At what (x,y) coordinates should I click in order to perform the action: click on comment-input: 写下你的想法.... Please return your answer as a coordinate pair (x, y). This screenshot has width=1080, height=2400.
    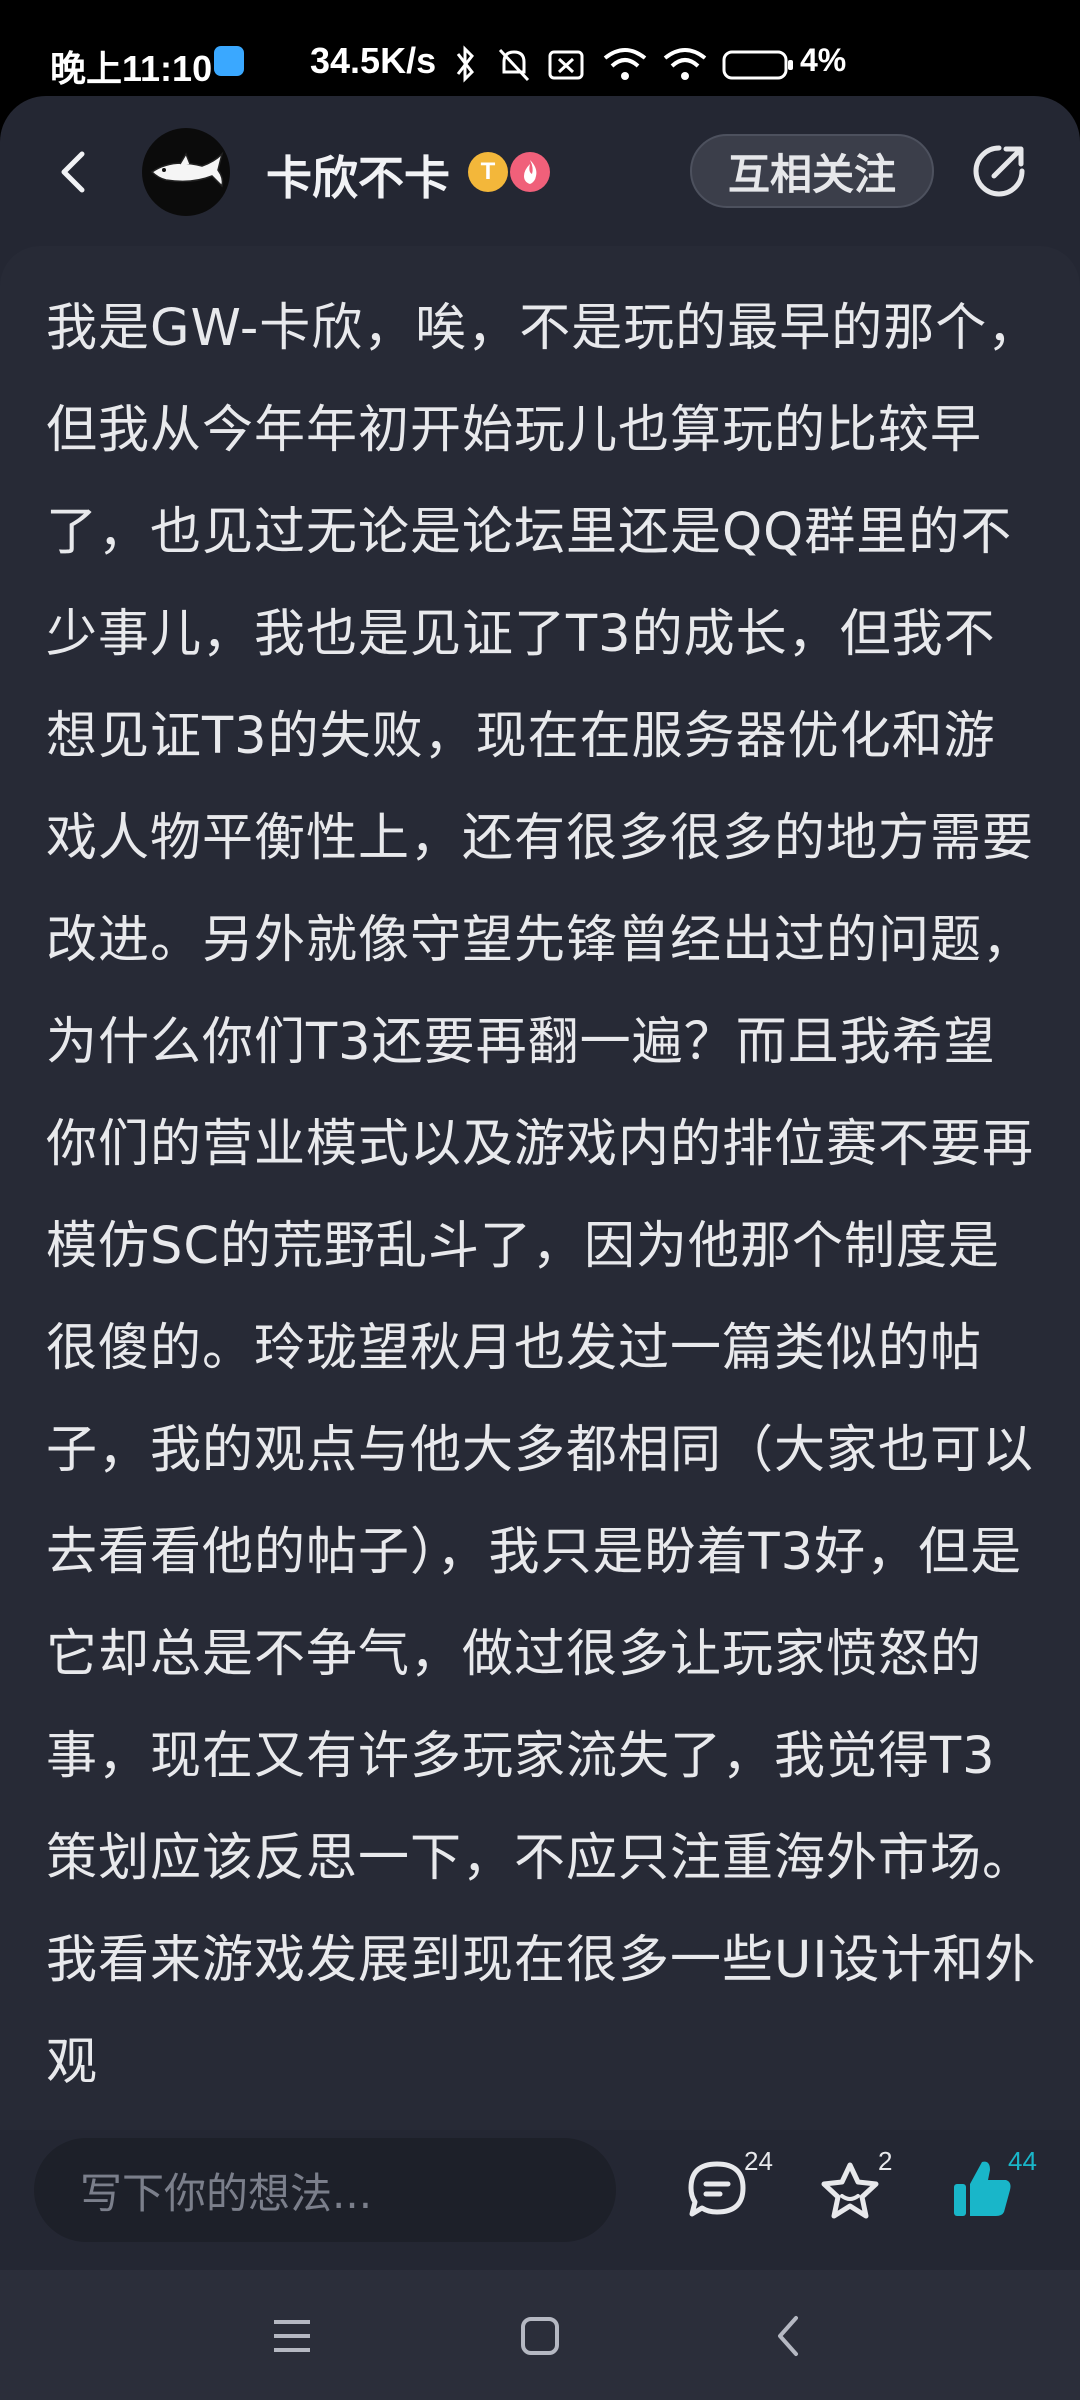
    Looking at the image, I should click on (325, 2190).